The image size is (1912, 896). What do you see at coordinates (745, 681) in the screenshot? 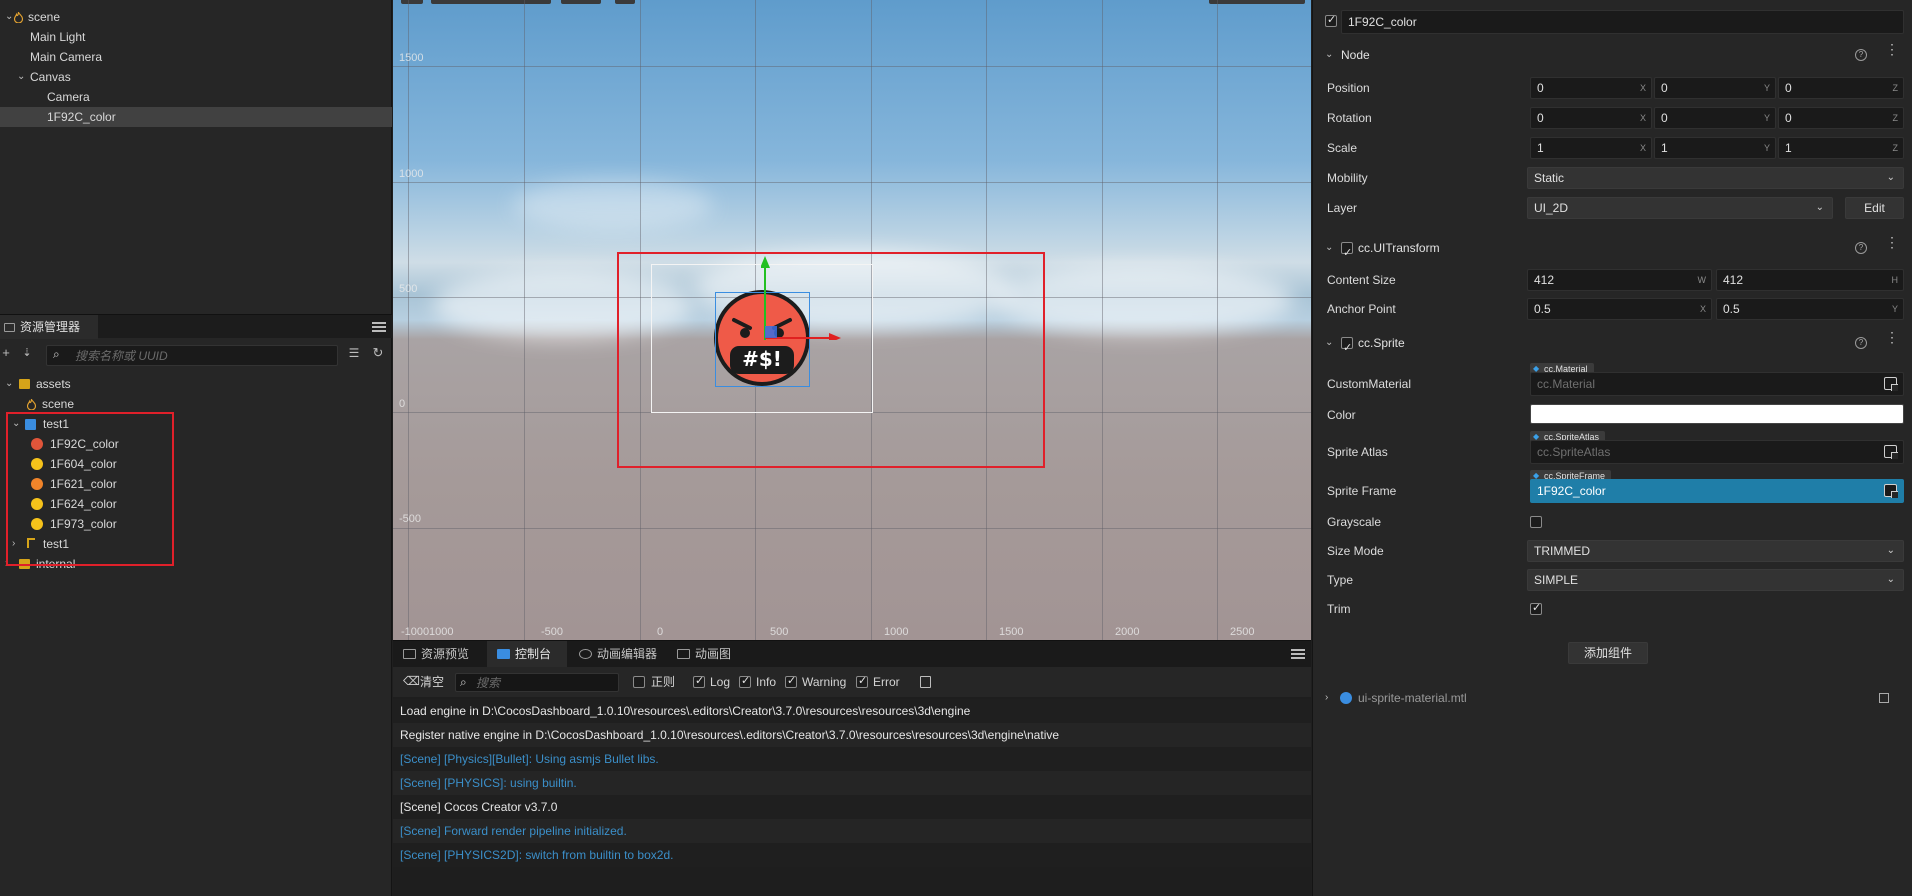
I see `info-checkbox` at bounding box center [745, 681].